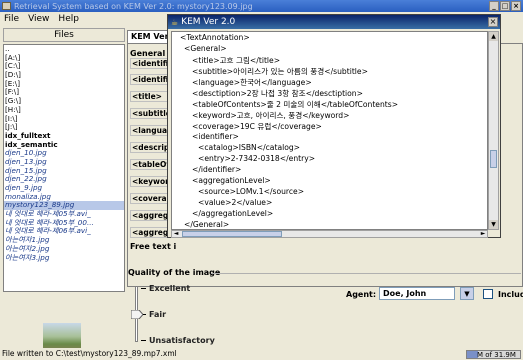 The width and height of the screenshot is (523, 360). What do you see at coordinates (64, 240) in the screenshot?
I see `file-list-item: 아는여자1.jpg` at bounding box center [64, 240].